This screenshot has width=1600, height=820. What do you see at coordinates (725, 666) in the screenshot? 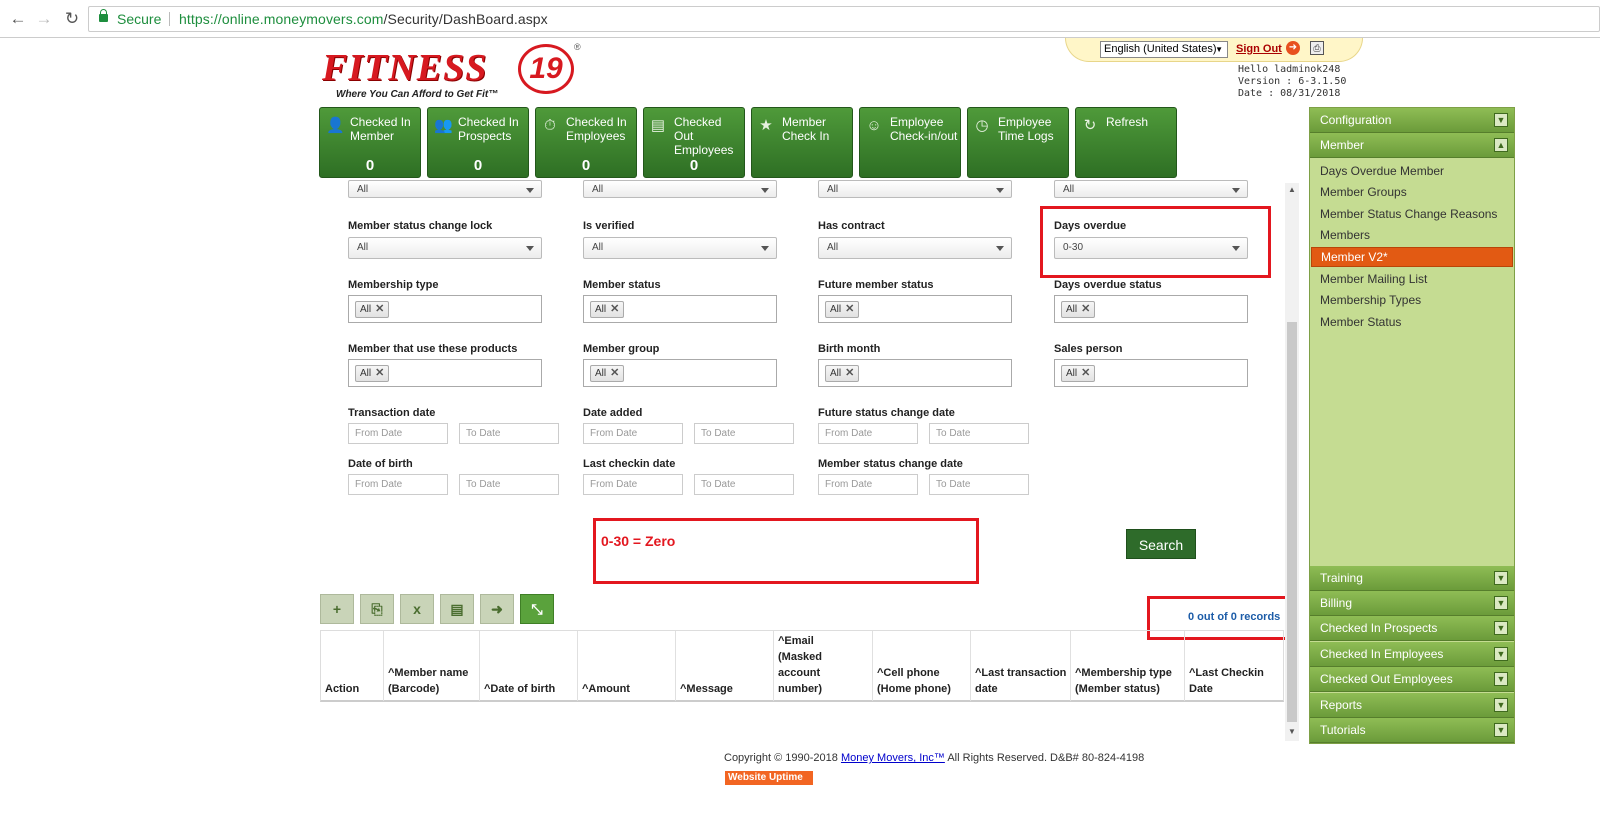
I see `col-message: ^Message` at bounding box center [725, 666].